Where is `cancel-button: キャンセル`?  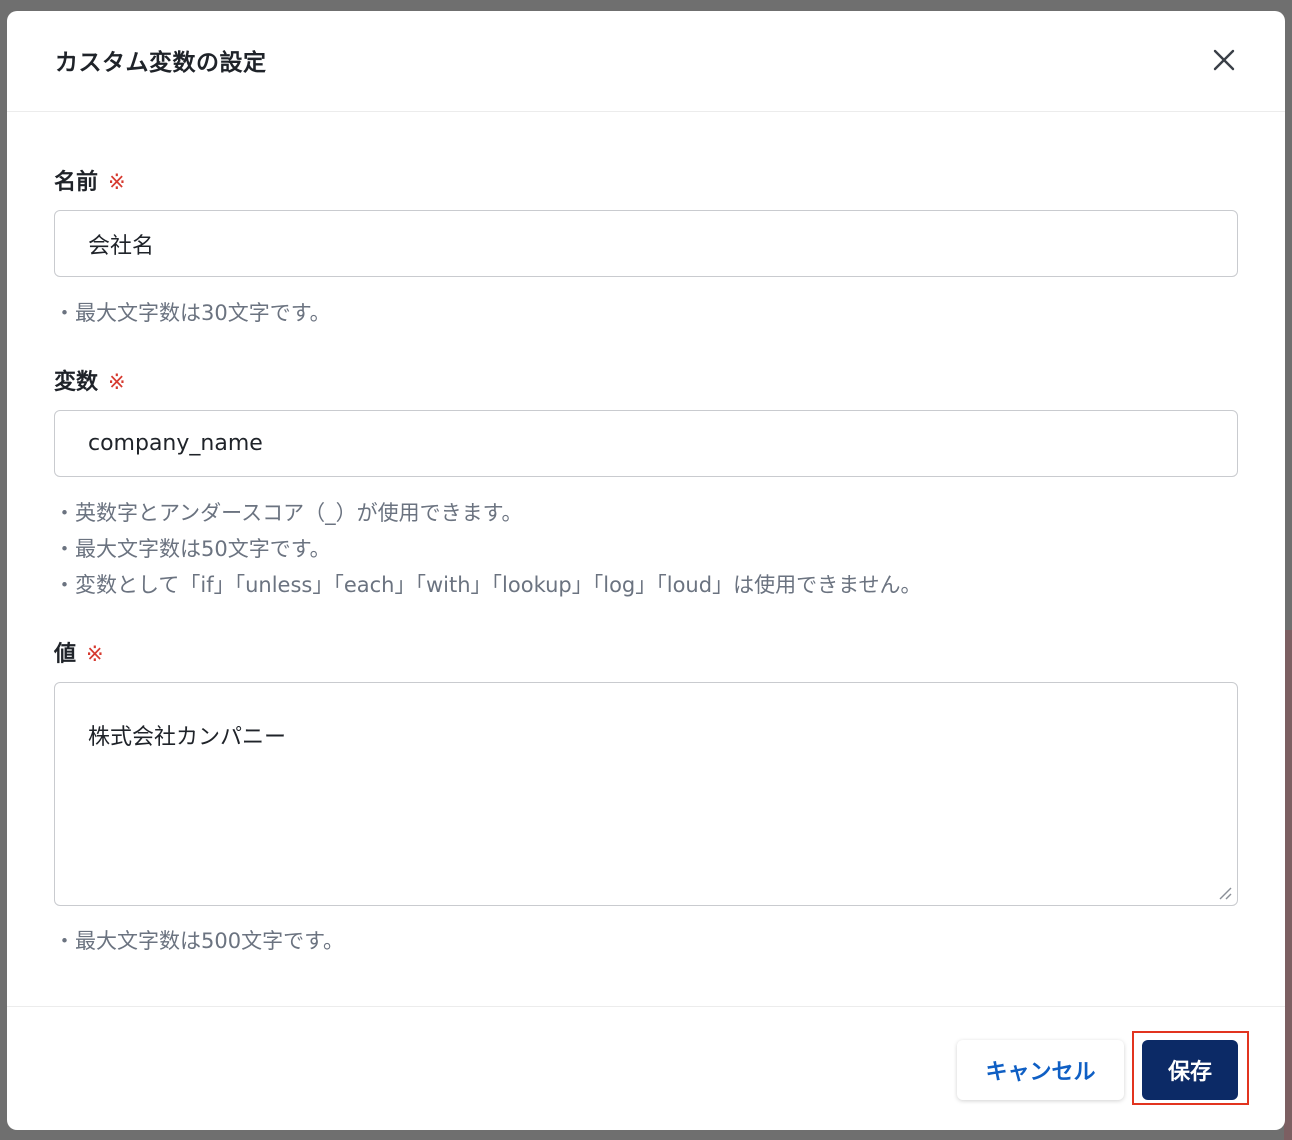 cancel-button: キャンセル is located at coordinates (1040, 1070).